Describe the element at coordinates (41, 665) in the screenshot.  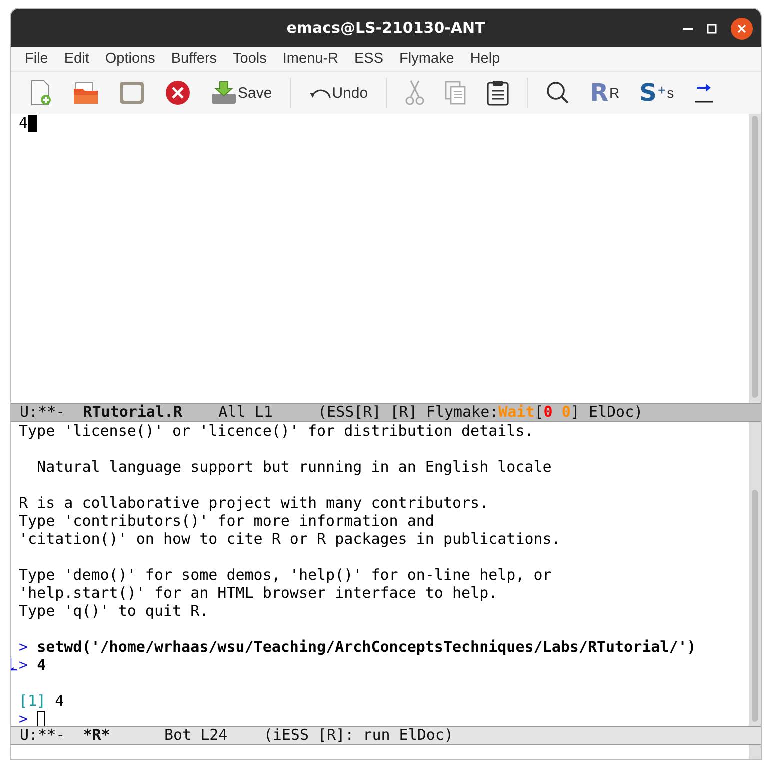
I see `command: 4` at that location.